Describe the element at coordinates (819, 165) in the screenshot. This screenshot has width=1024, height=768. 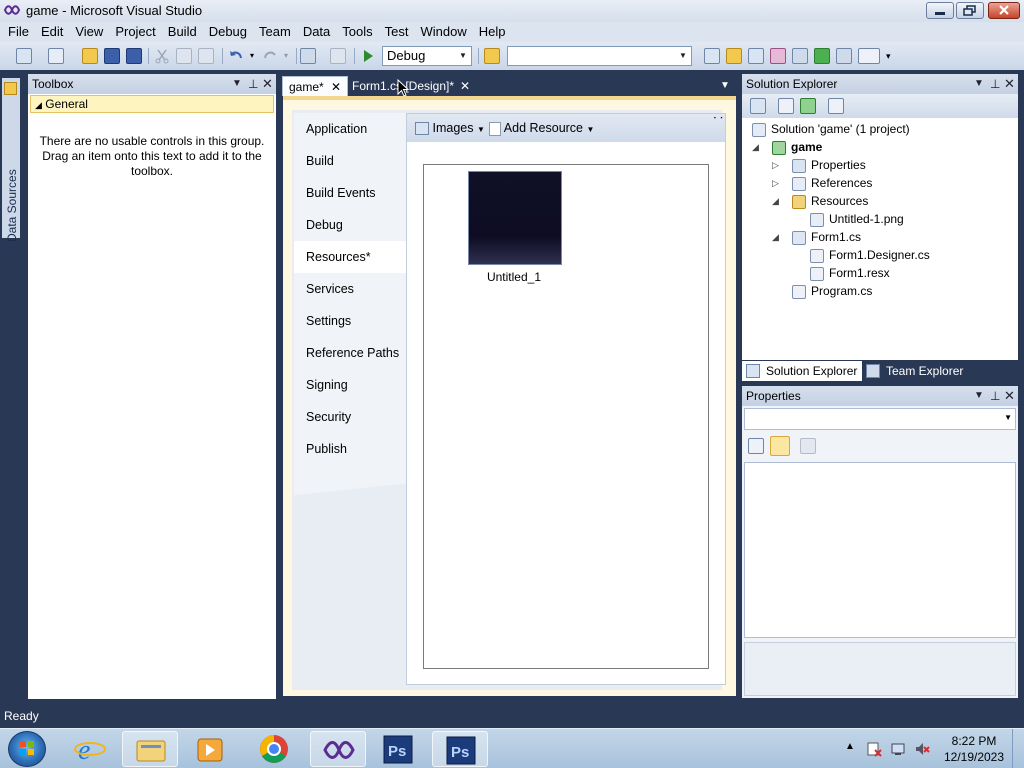
I see `tree-item-properties: ▷ Properties` at that location.